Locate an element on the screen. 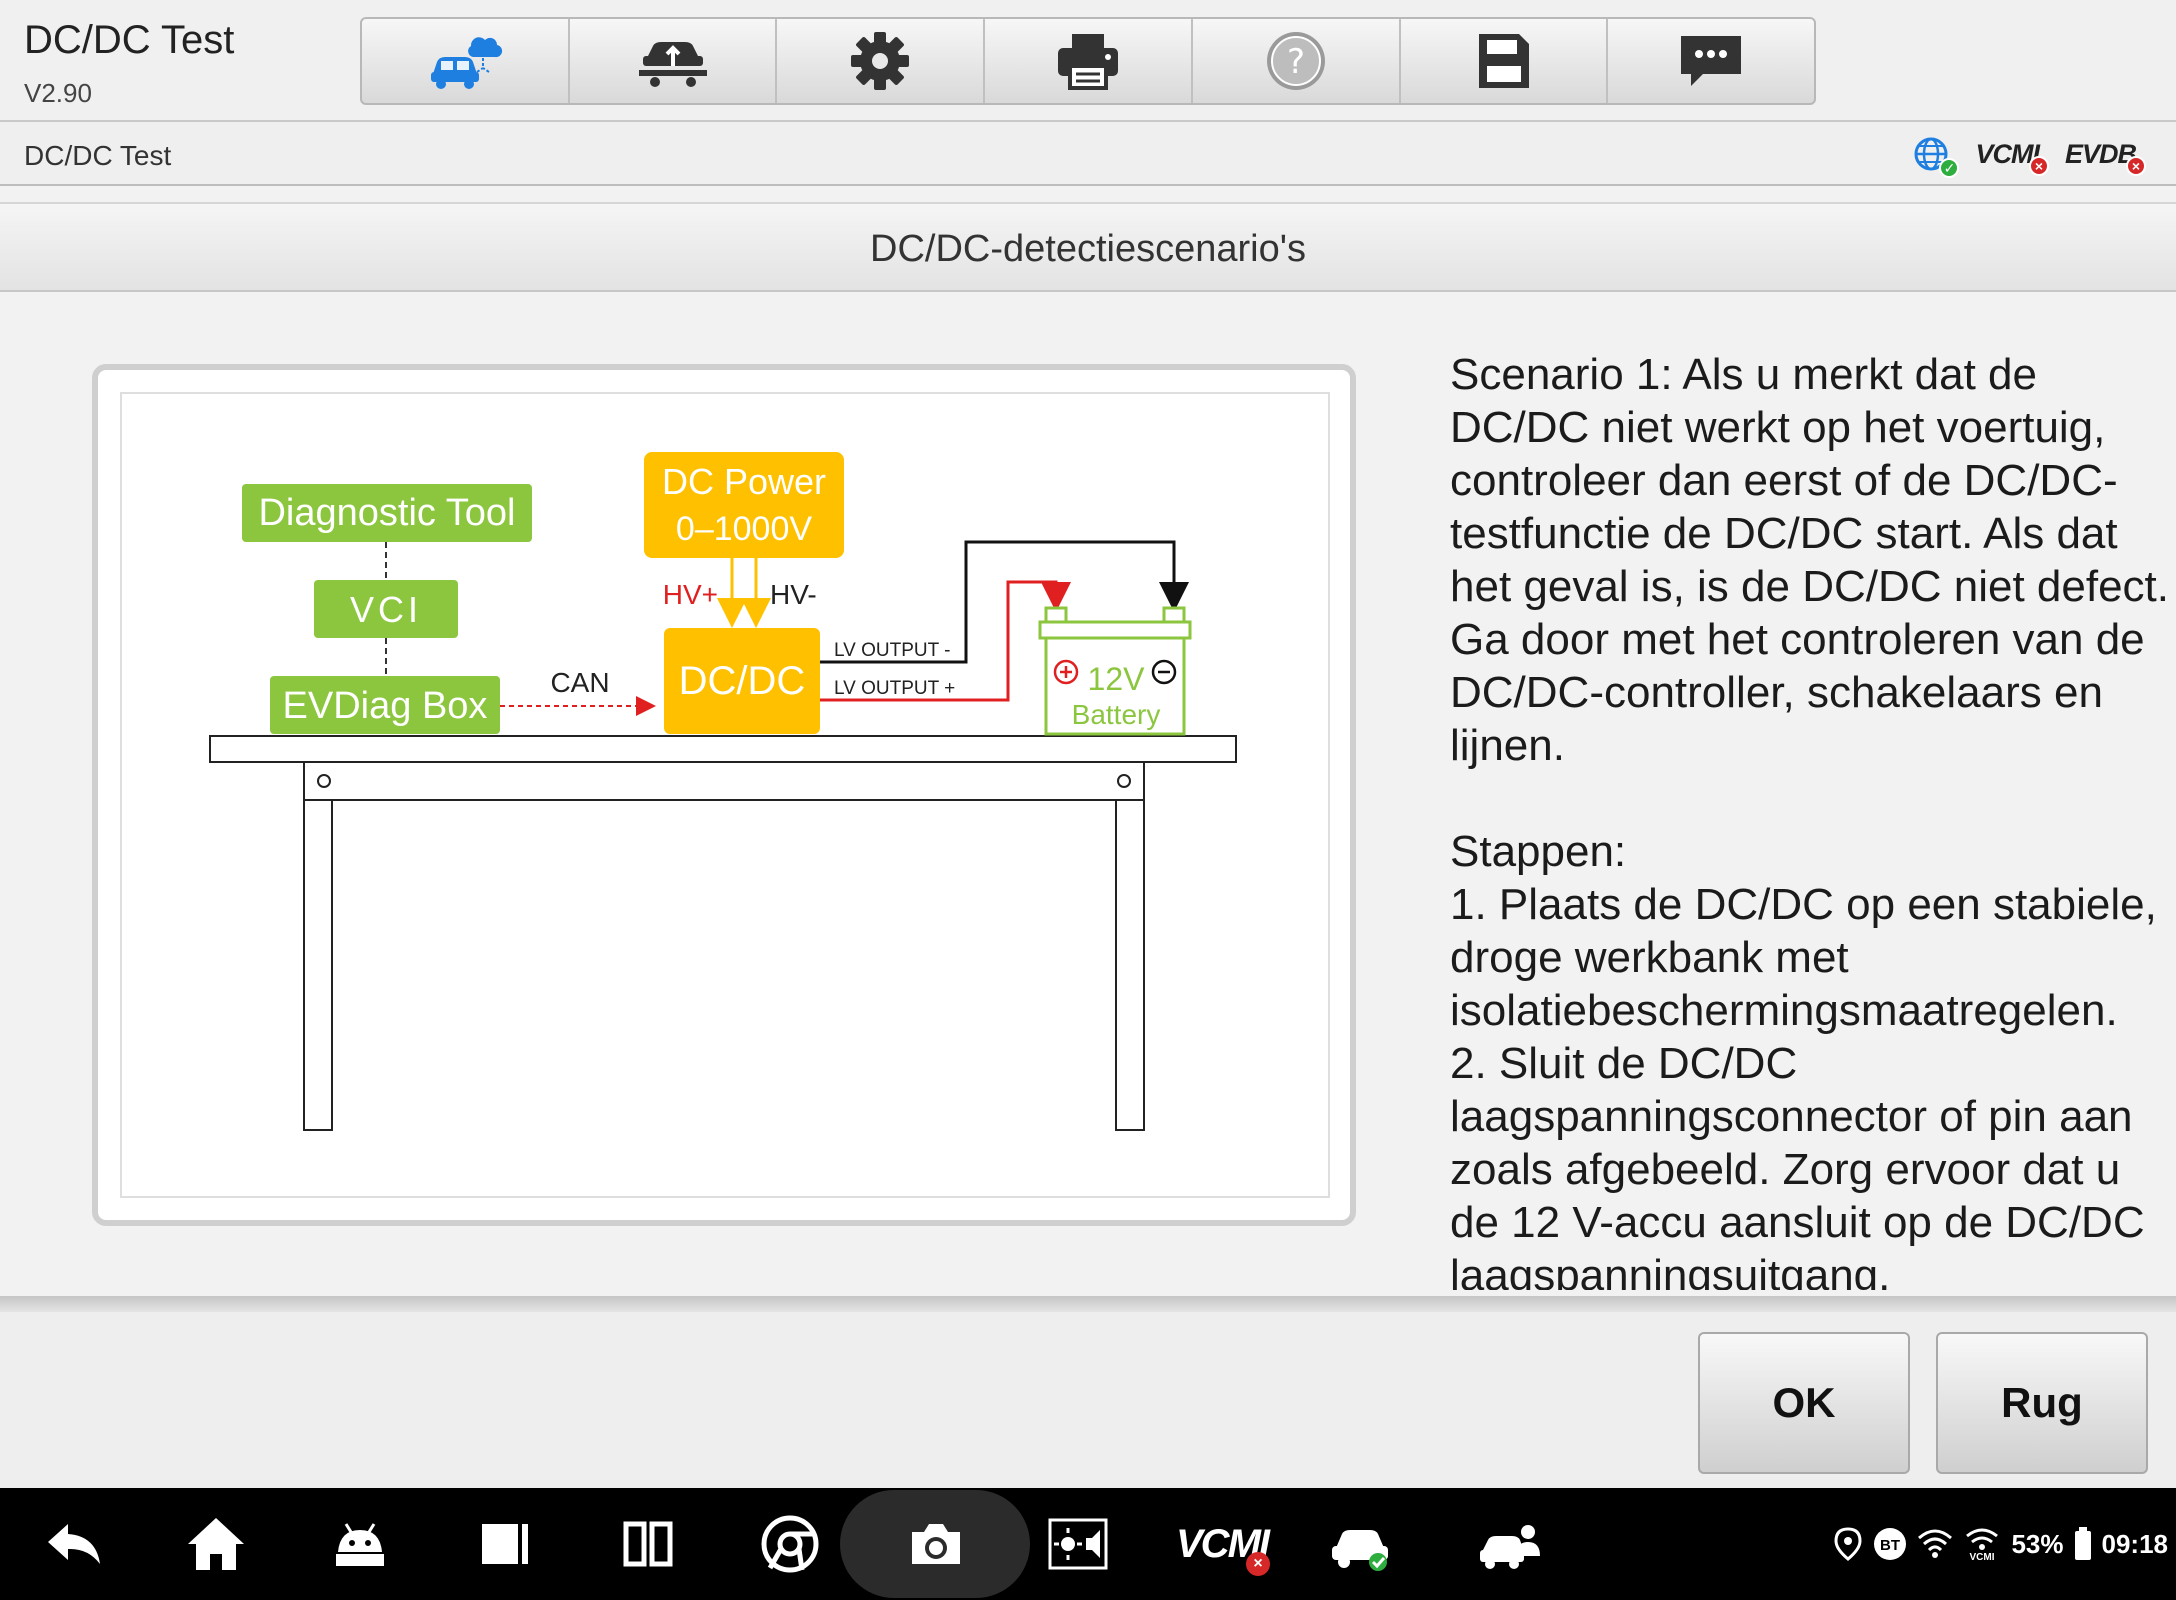 The image size is (2176, 1600). settings-button is located at coordinates (881, 61).